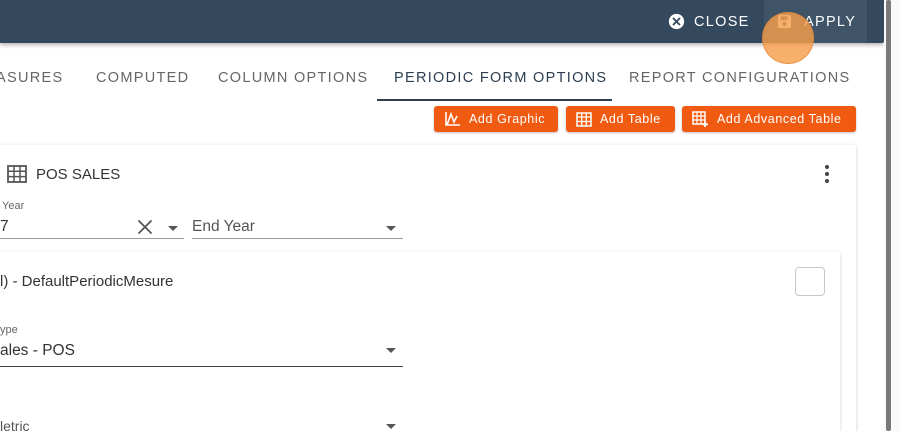  What do you see at coordinates (31, 78) in the screenshot?
I see `tab-measures: ASURES` at bounding box center [31, 78].